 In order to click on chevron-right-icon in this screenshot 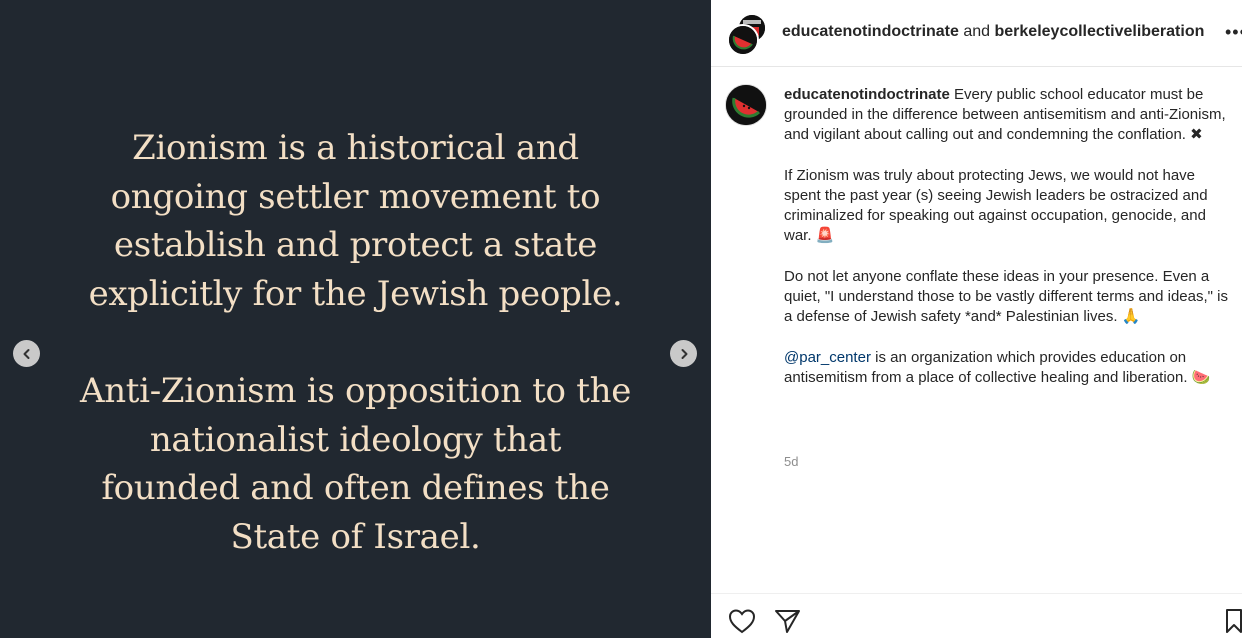, I will do `click(684, 353)`.